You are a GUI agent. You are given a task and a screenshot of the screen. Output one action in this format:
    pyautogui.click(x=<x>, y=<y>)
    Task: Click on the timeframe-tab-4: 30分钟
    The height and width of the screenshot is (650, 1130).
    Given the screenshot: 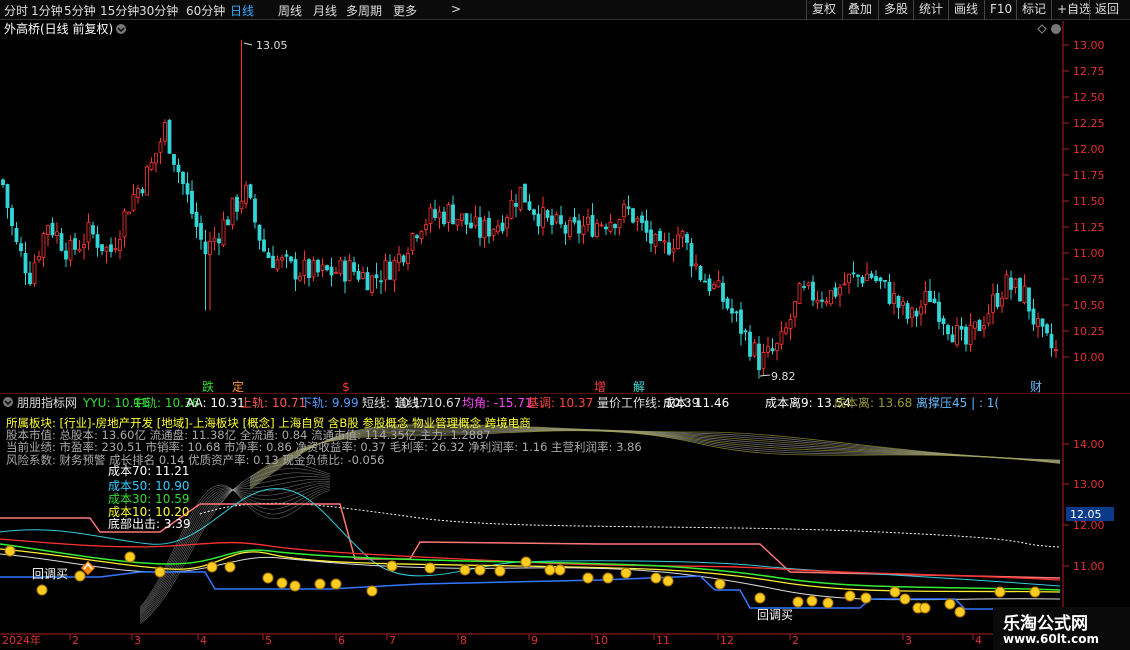 What is the action you would take?
    pyautogui.click(x=158, y=10)
    